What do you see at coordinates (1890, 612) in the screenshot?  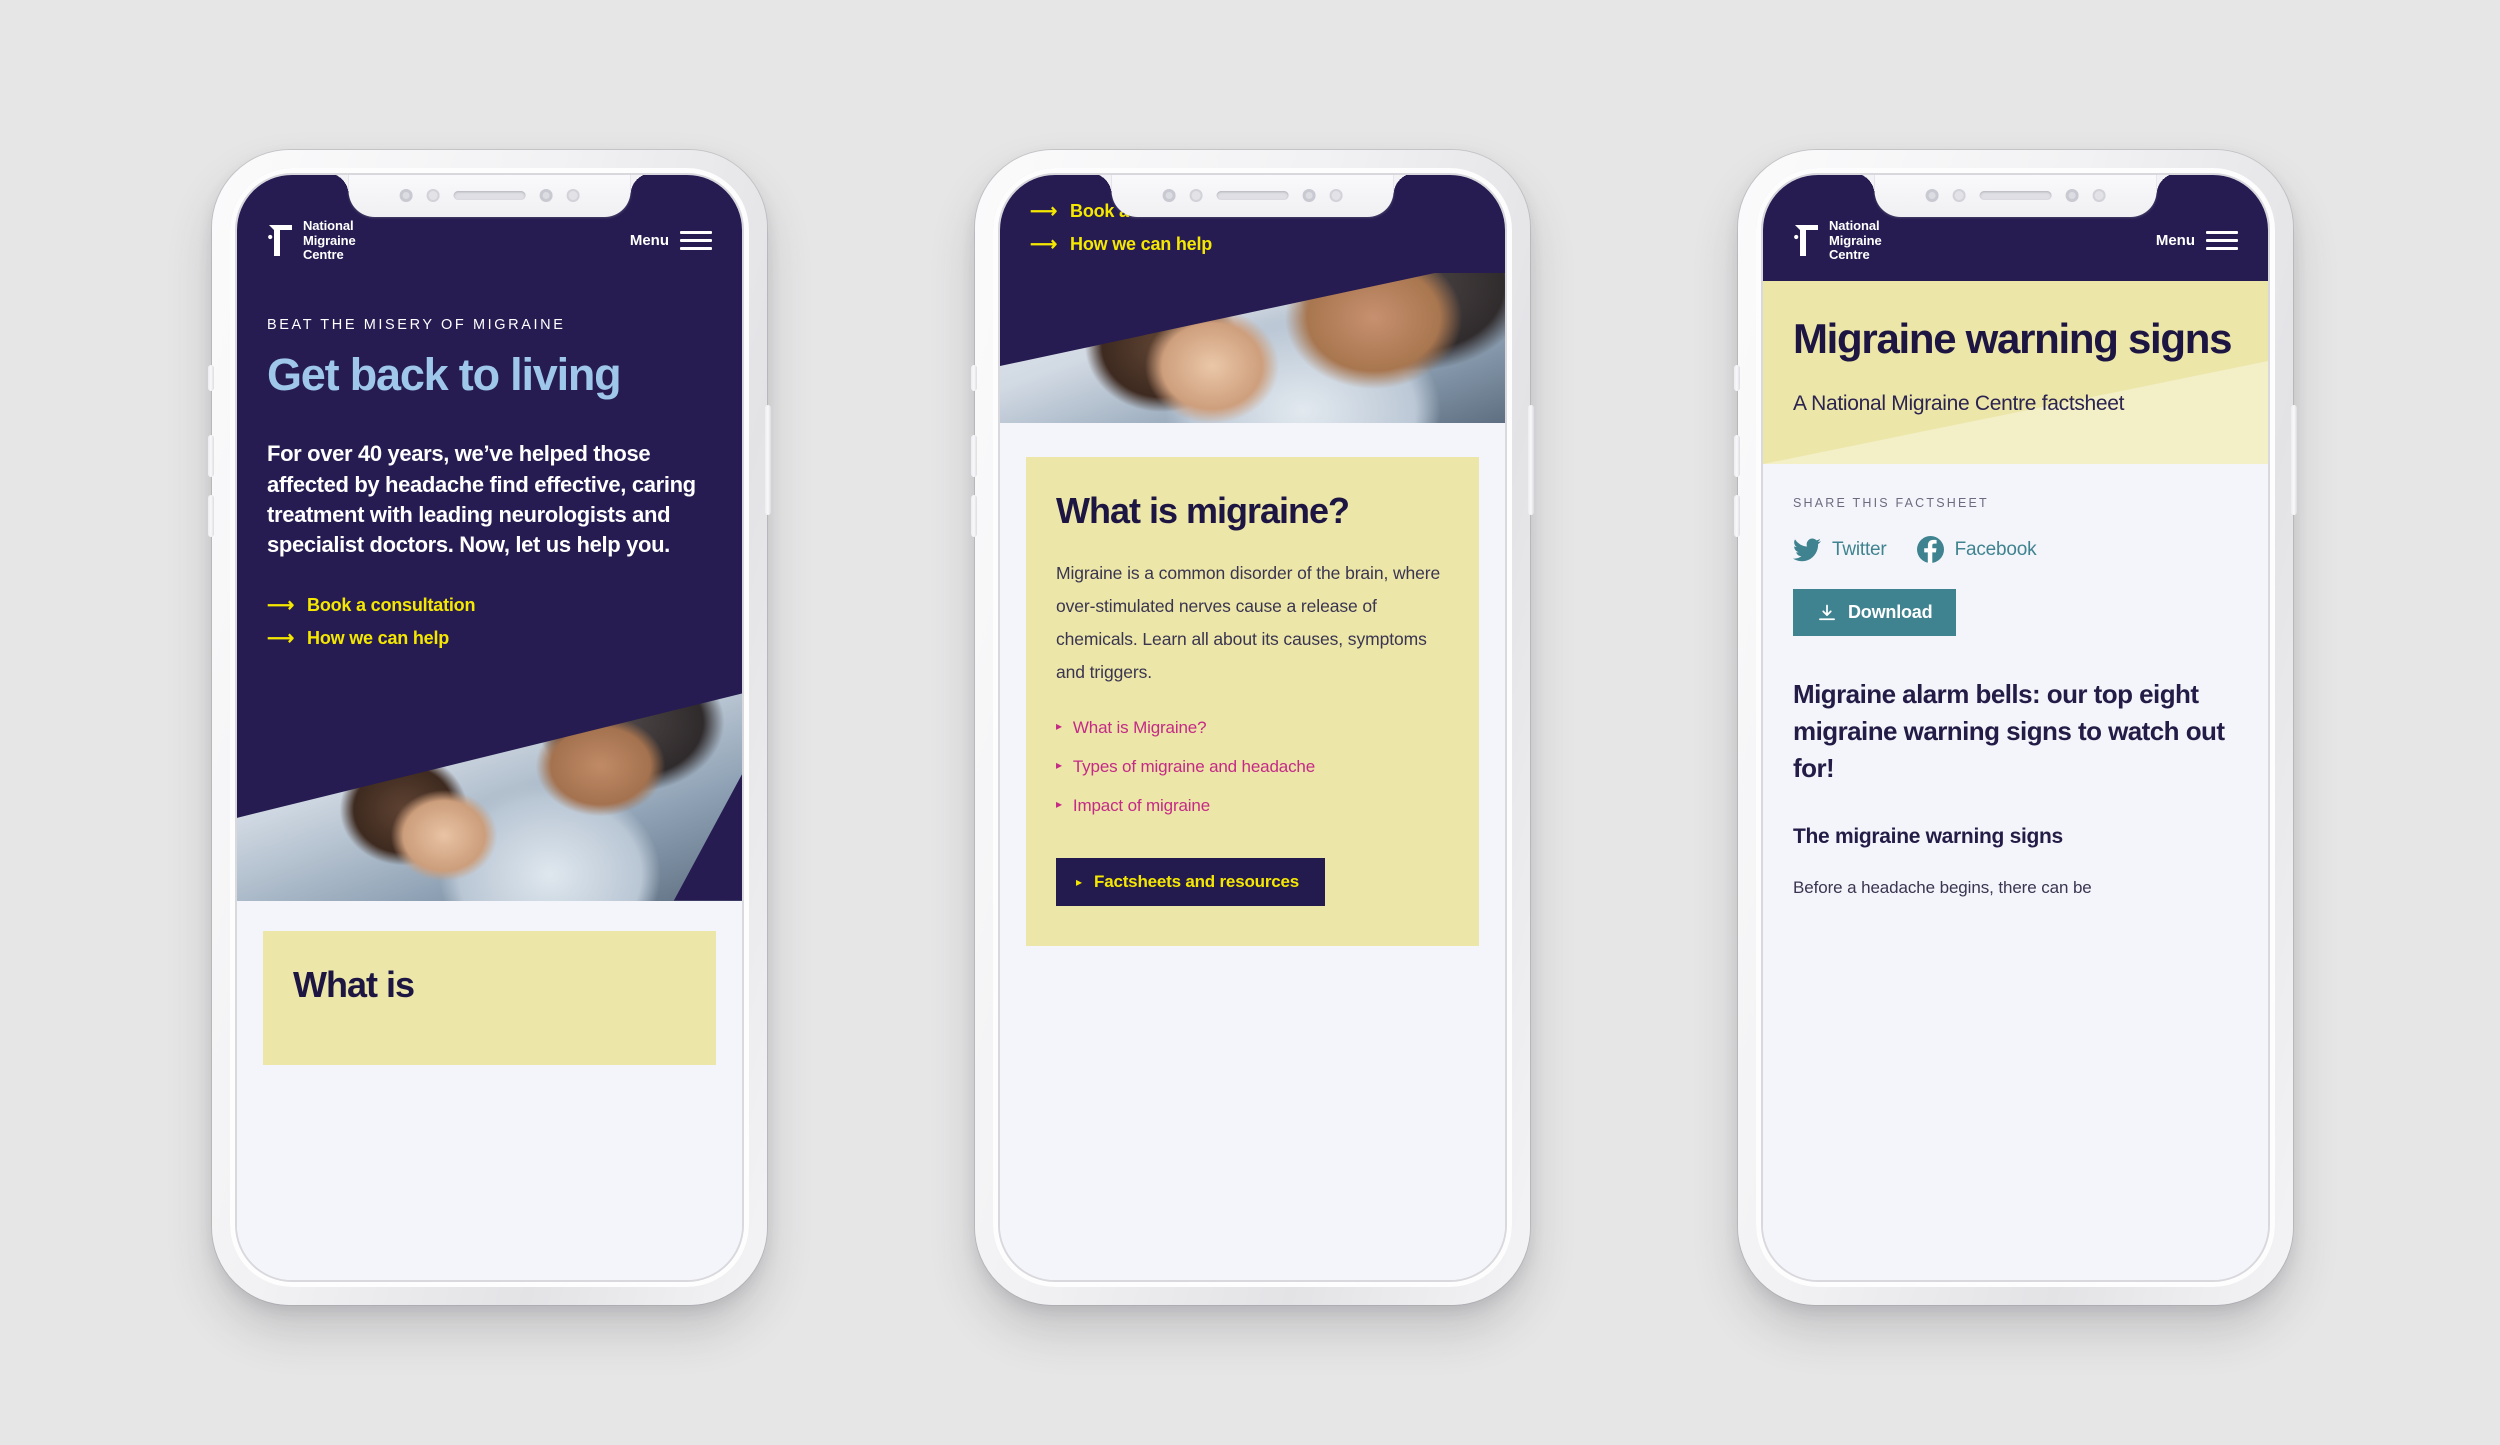 I see `button-label: Download` at bounding box center [1890, 612].